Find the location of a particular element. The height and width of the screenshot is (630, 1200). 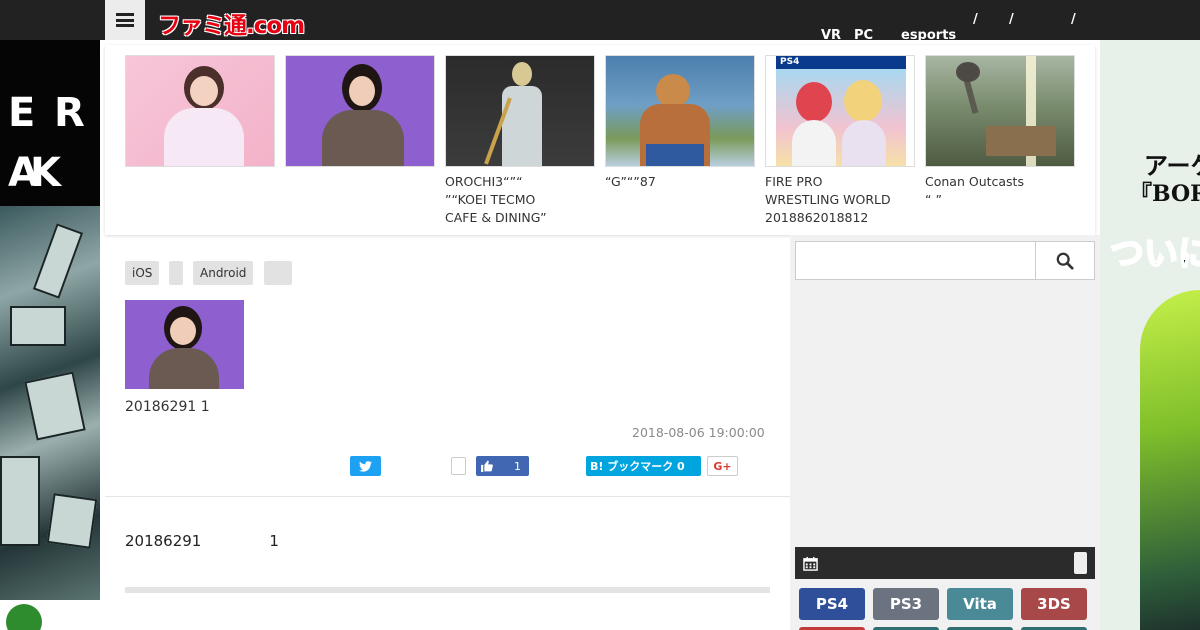

ps4-badge: PS4 is located at coordinates (841, 62).